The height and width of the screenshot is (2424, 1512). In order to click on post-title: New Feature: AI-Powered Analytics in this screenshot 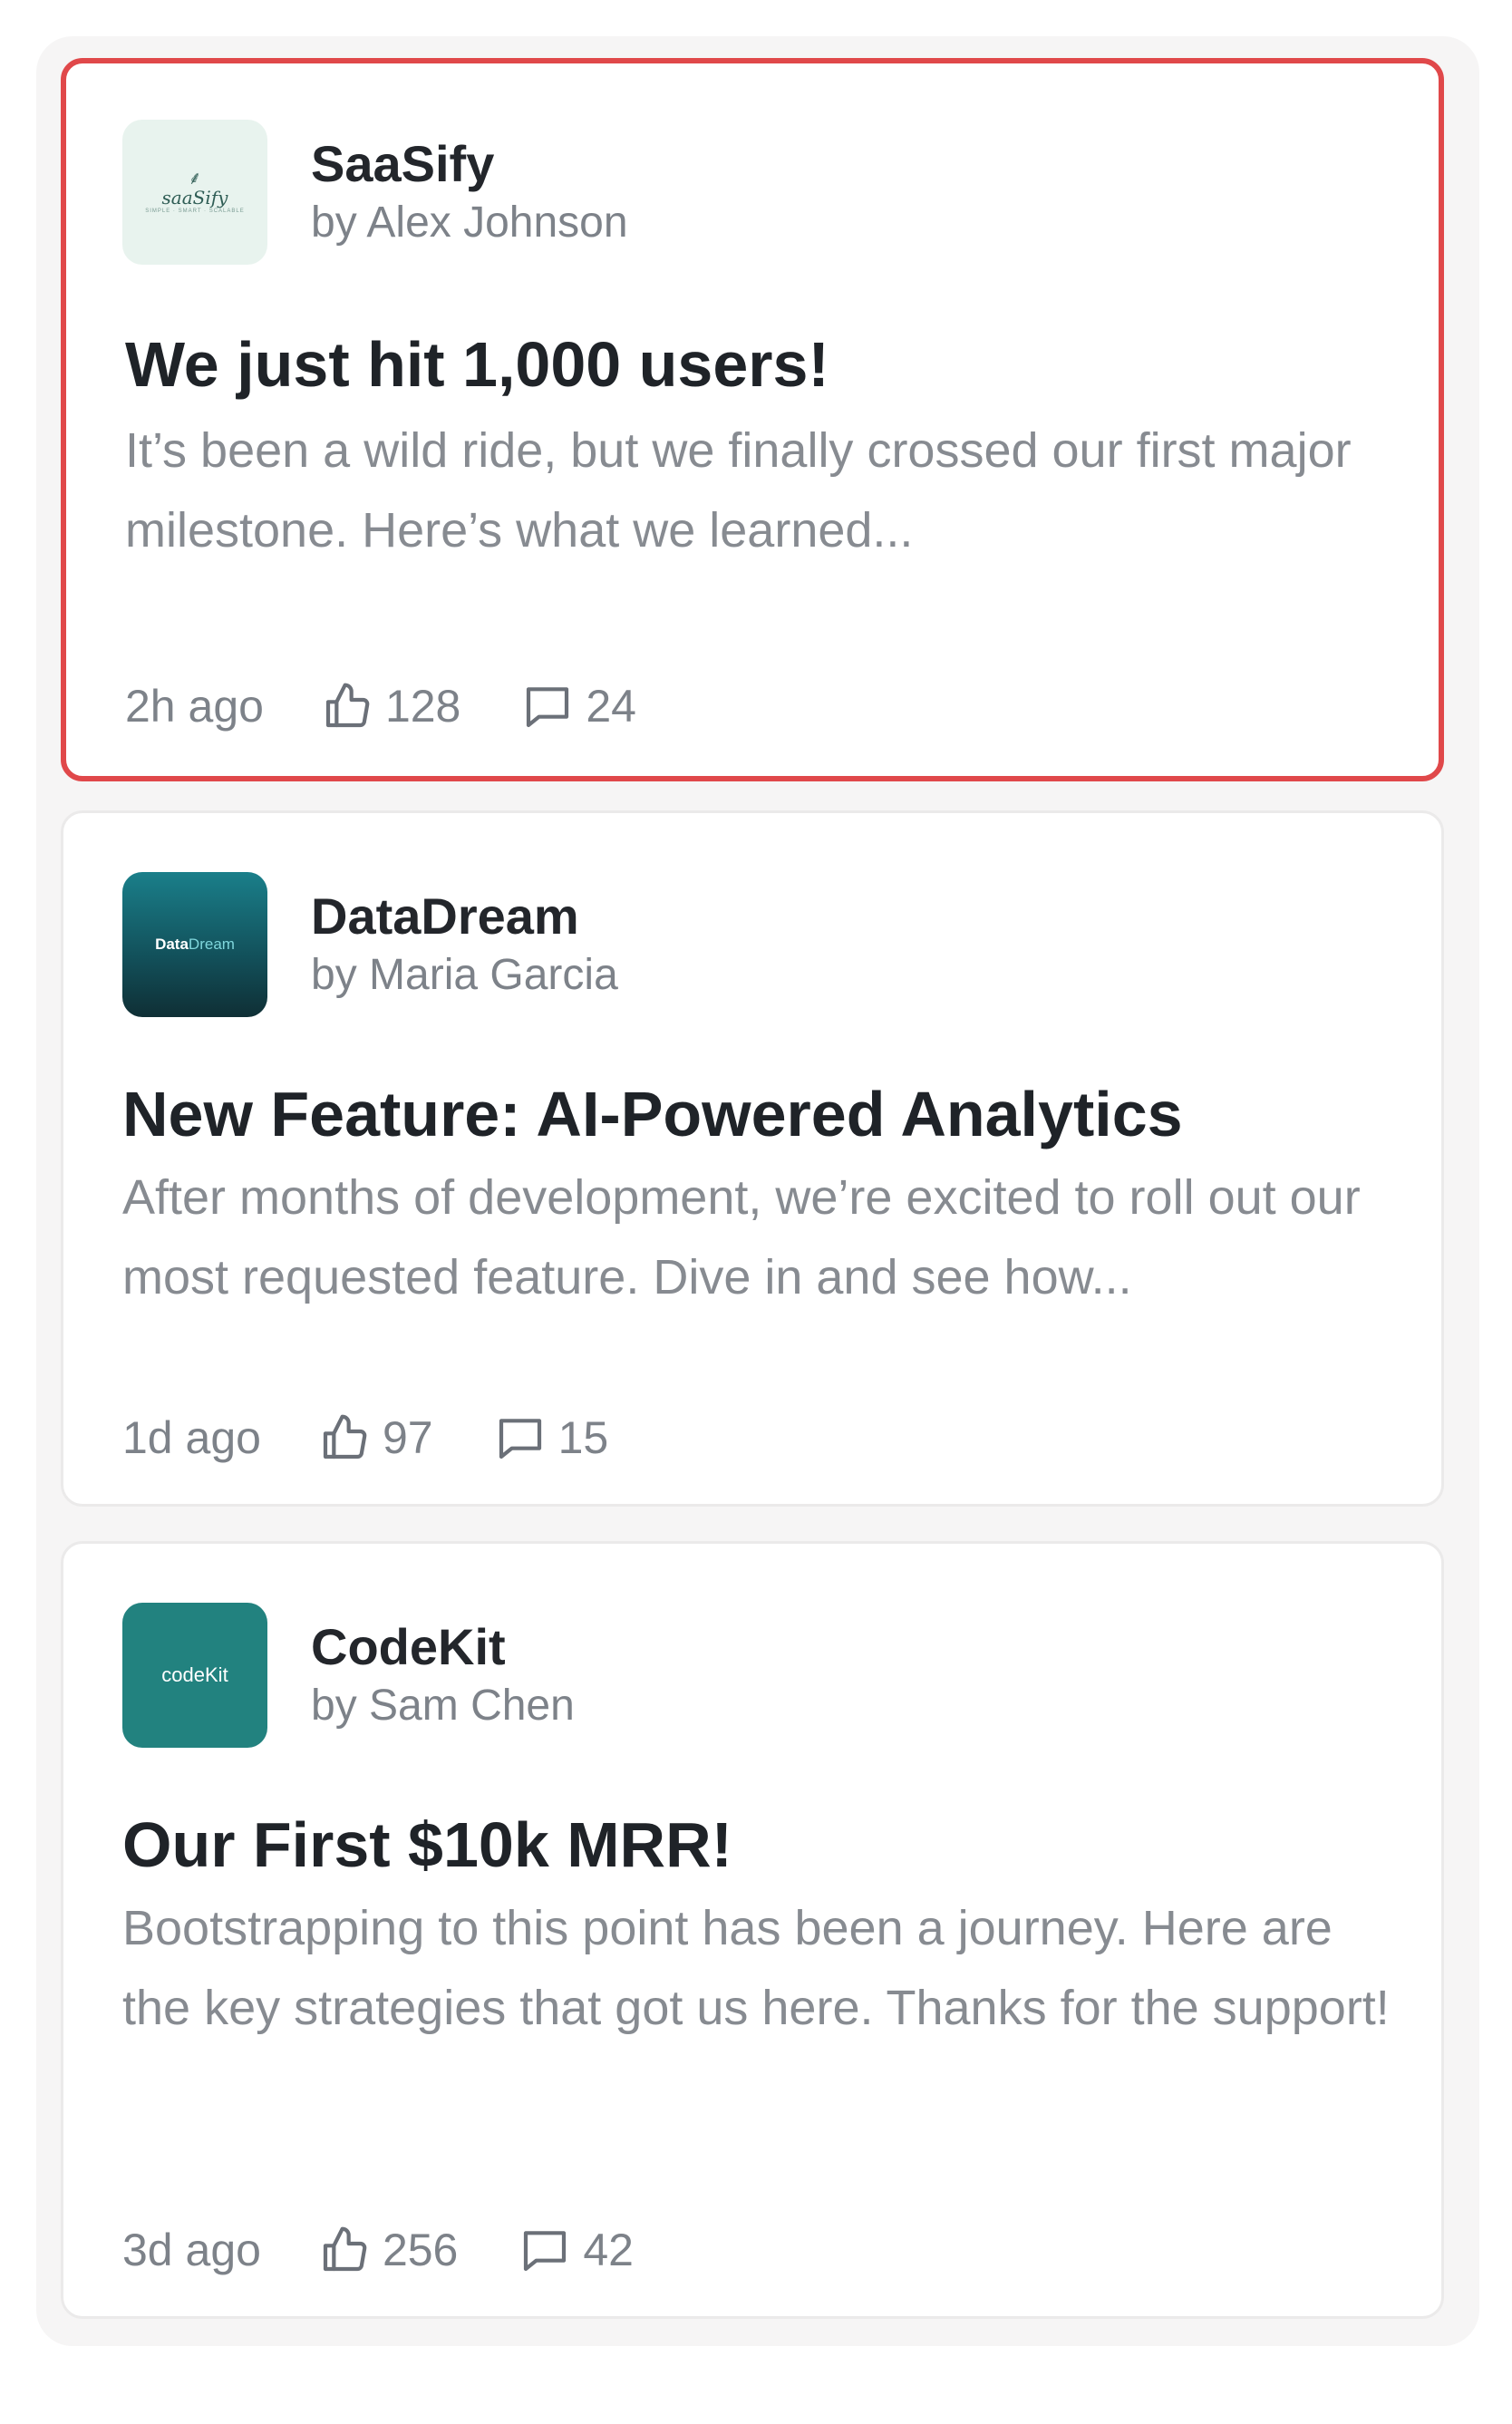, I will do `click(653, 1114)`.